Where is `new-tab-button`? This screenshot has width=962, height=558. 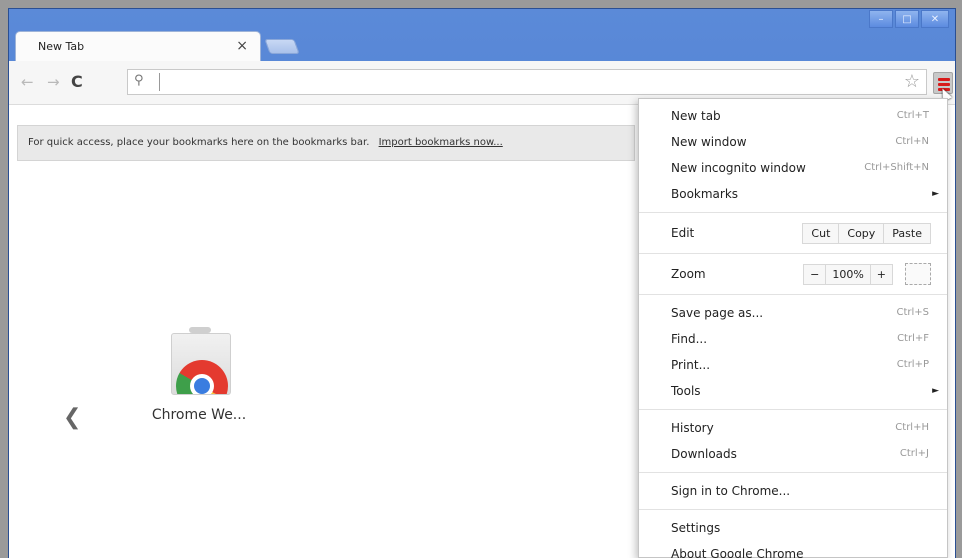 new-tab-button is located at coordinates (282, 46).